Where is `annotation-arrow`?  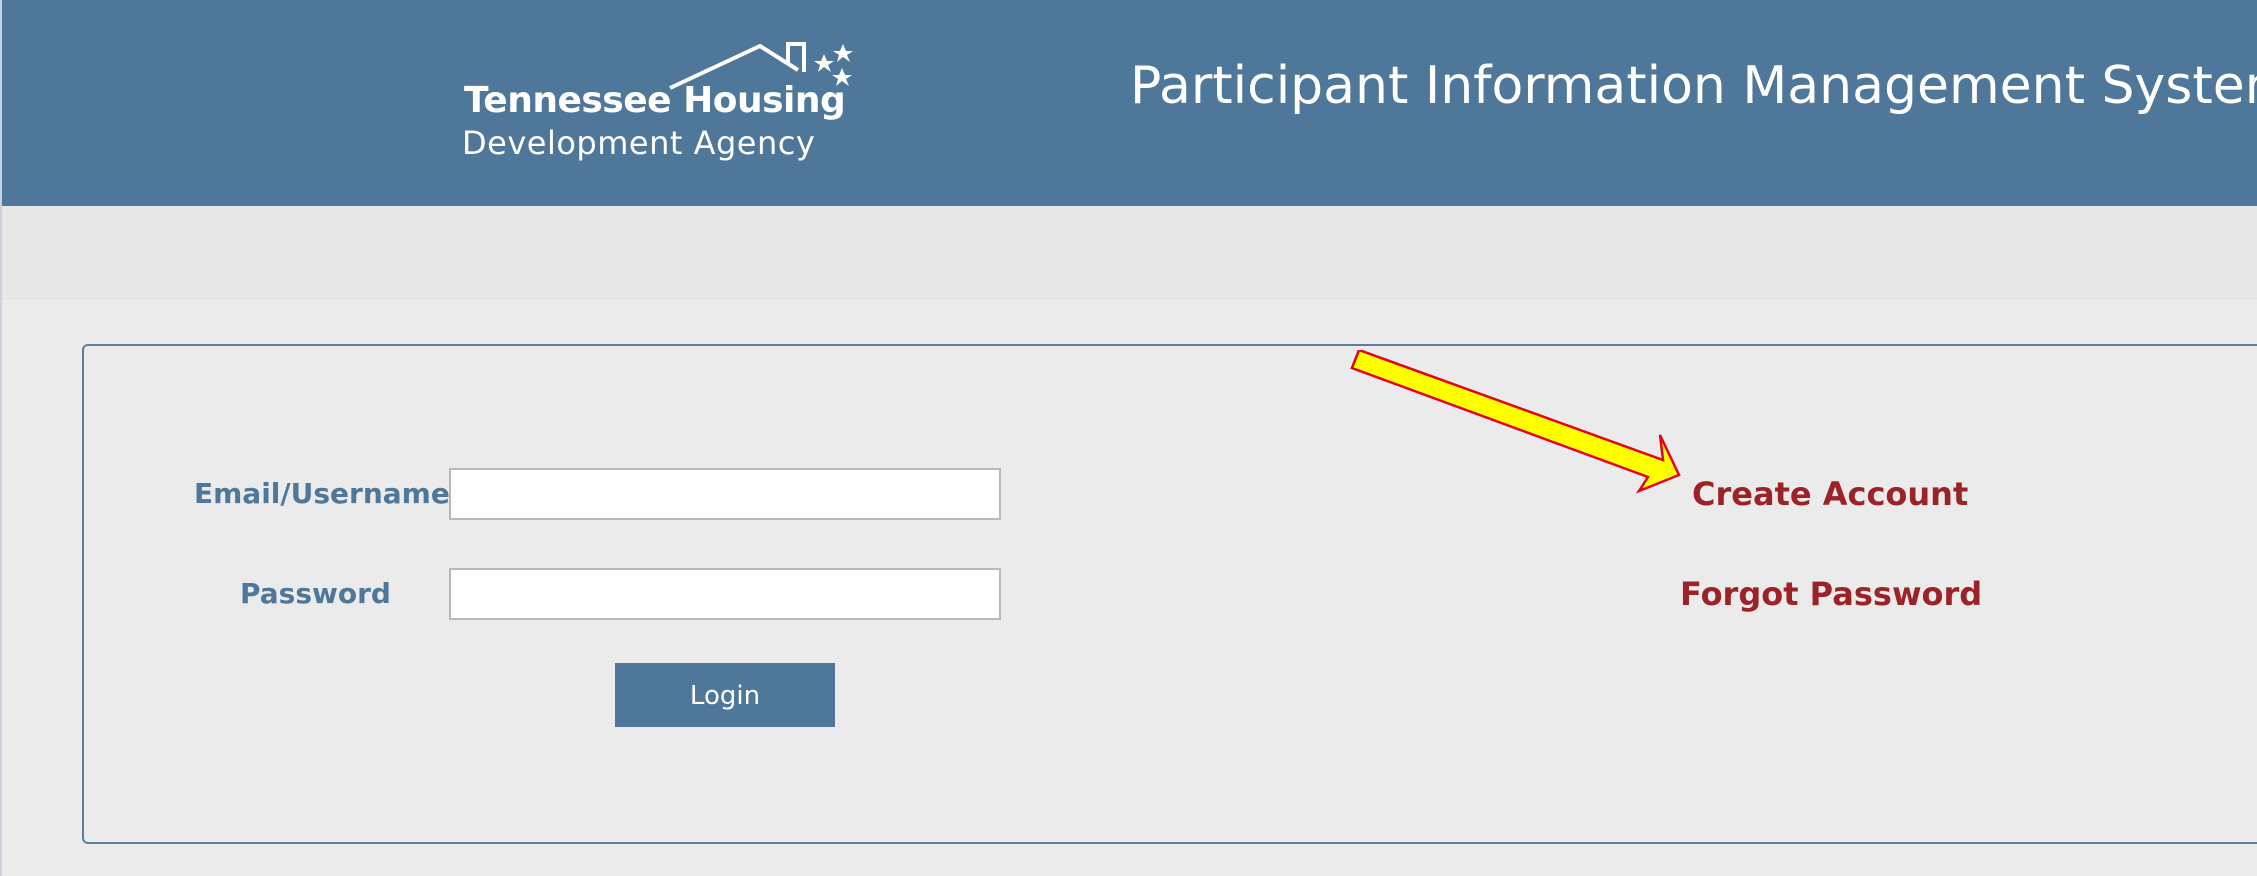 annotation-arrow is located at coordinates (1517, 424).